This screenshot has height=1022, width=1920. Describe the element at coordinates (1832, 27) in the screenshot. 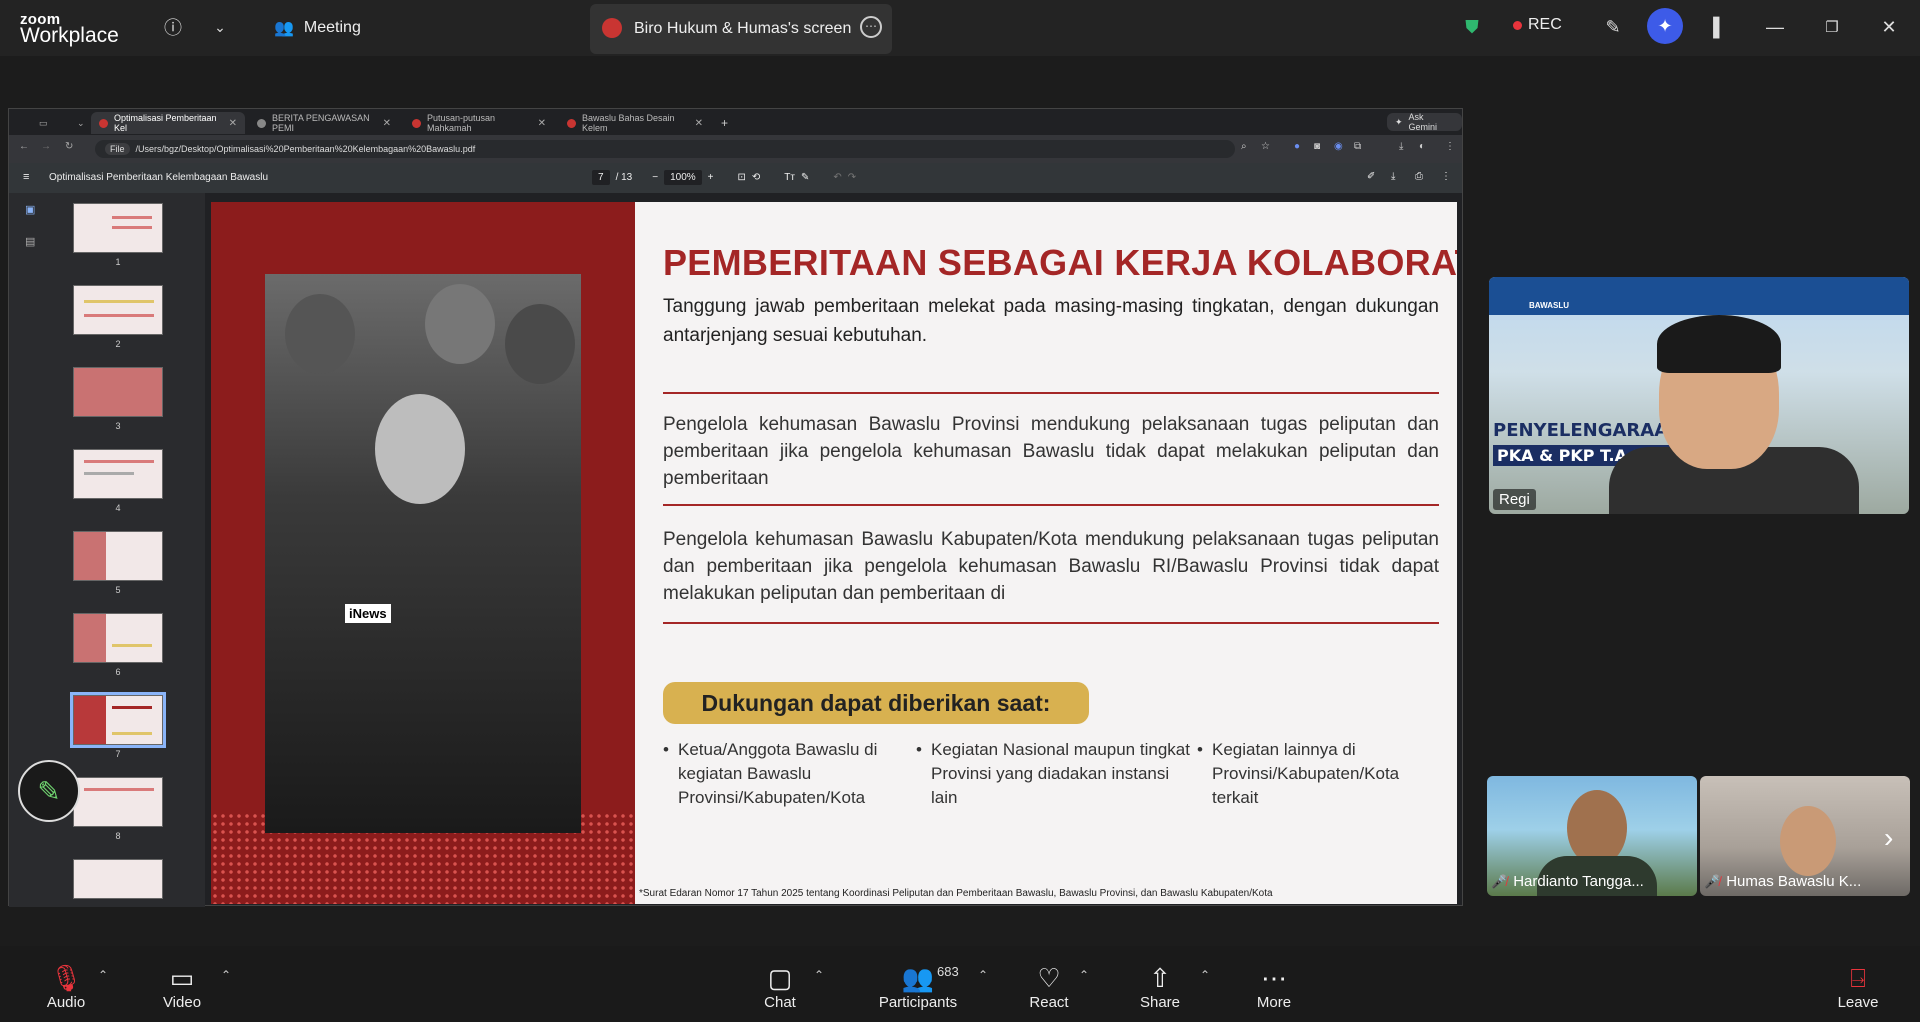

I see `restore-icon: ❐` at that location.